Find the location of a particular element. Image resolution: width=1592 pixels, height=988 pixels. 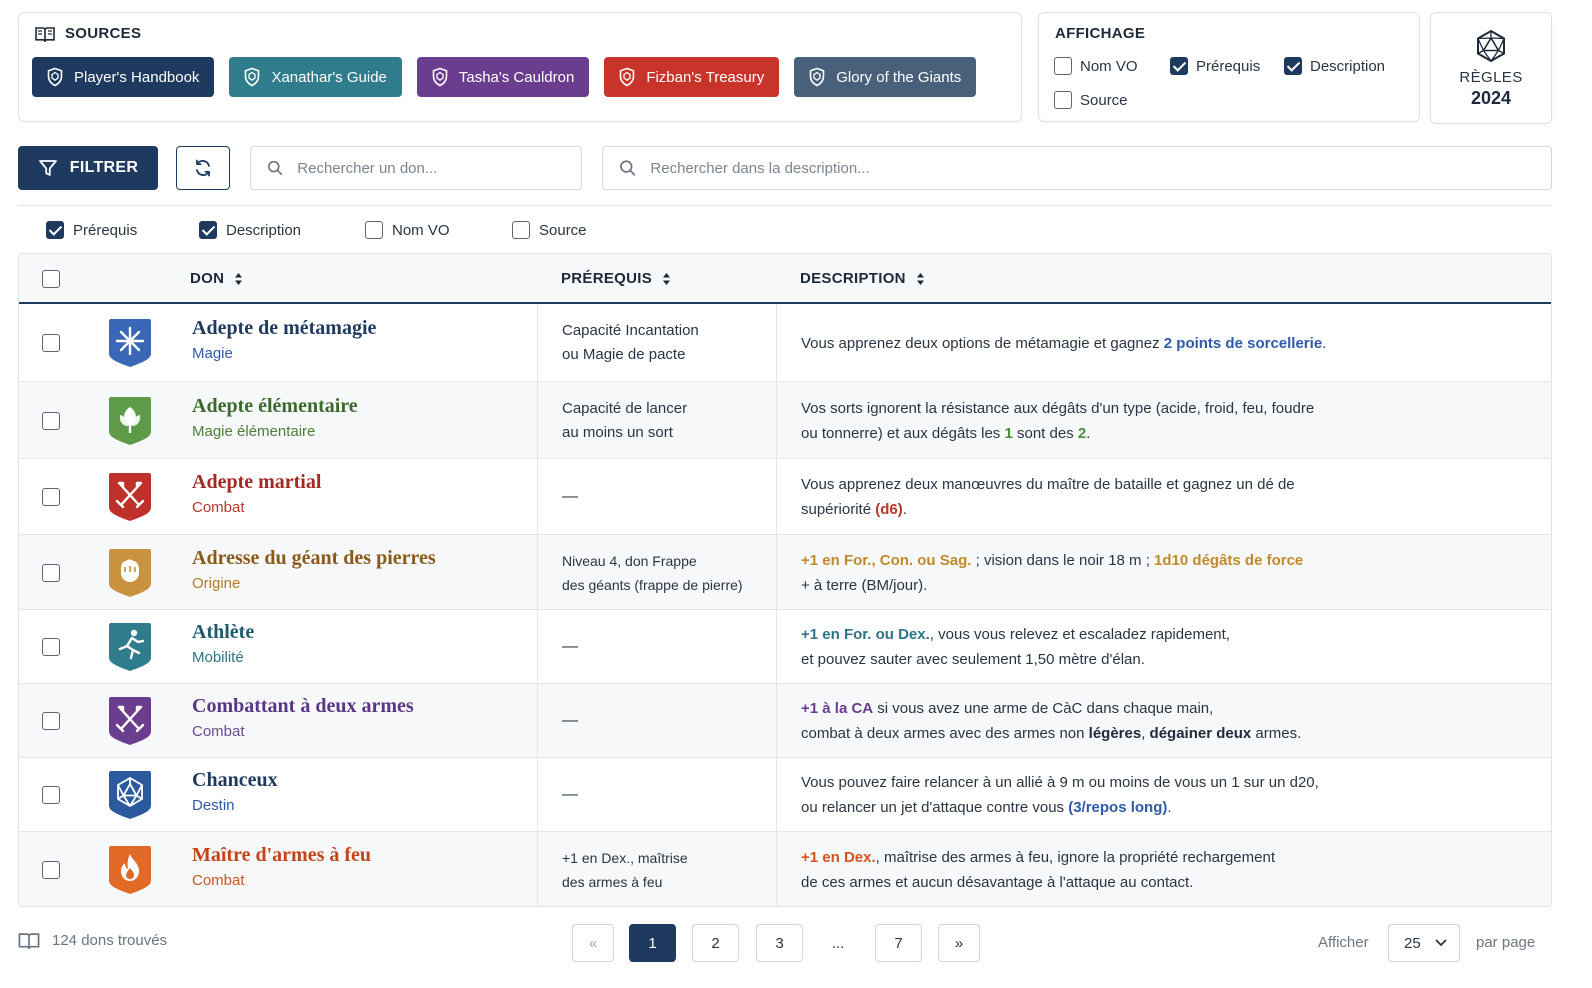

column-toggle-prerequis: Prérequis is located at coordinates (91, 230).